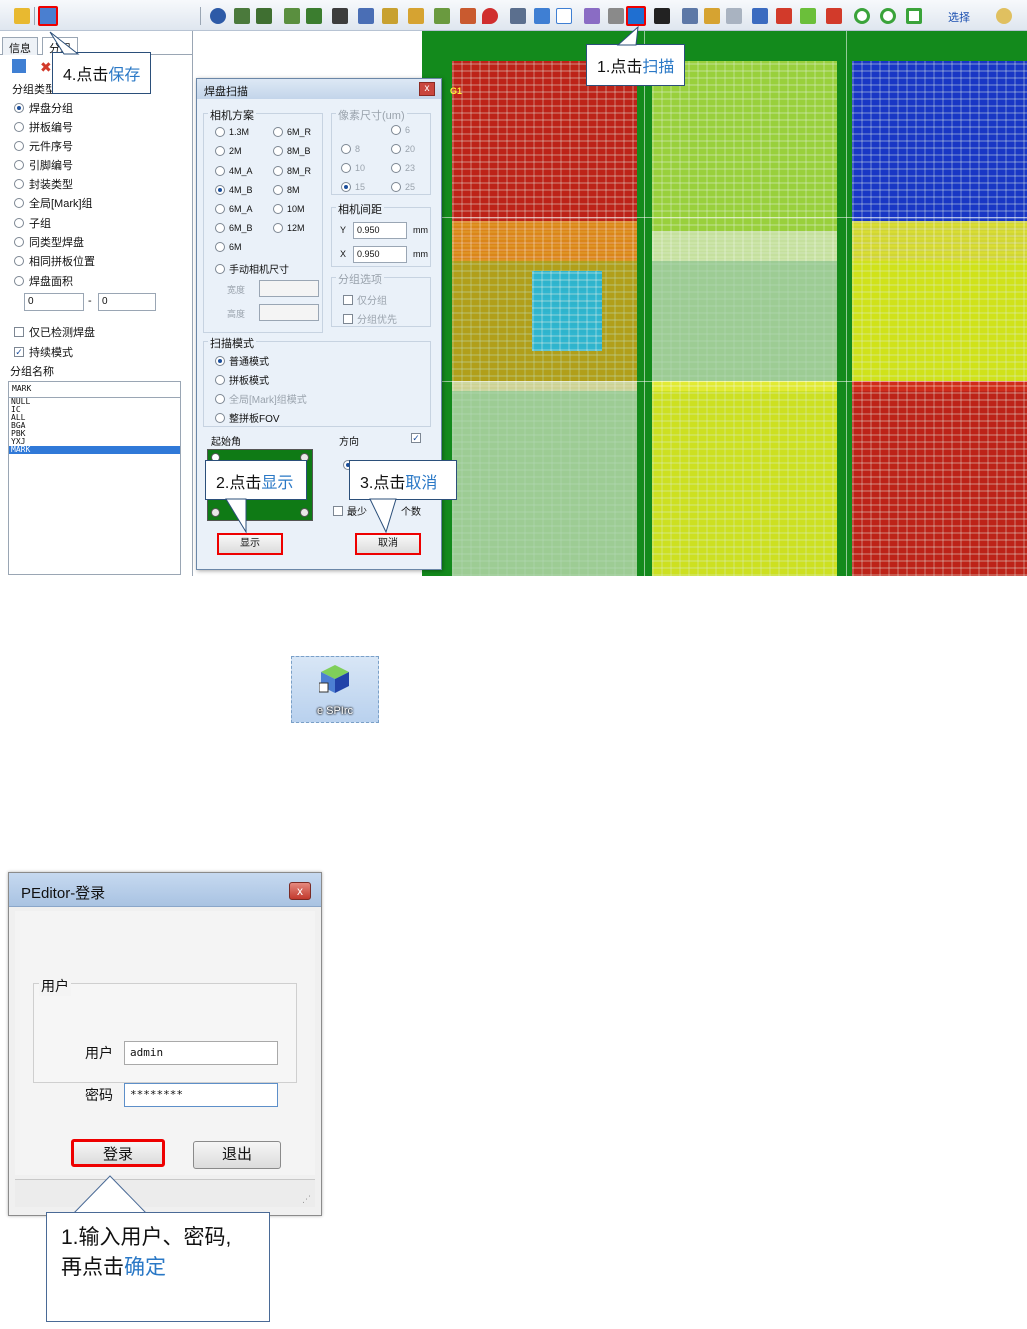  I want to click on grid-icon, so click(616, 16).